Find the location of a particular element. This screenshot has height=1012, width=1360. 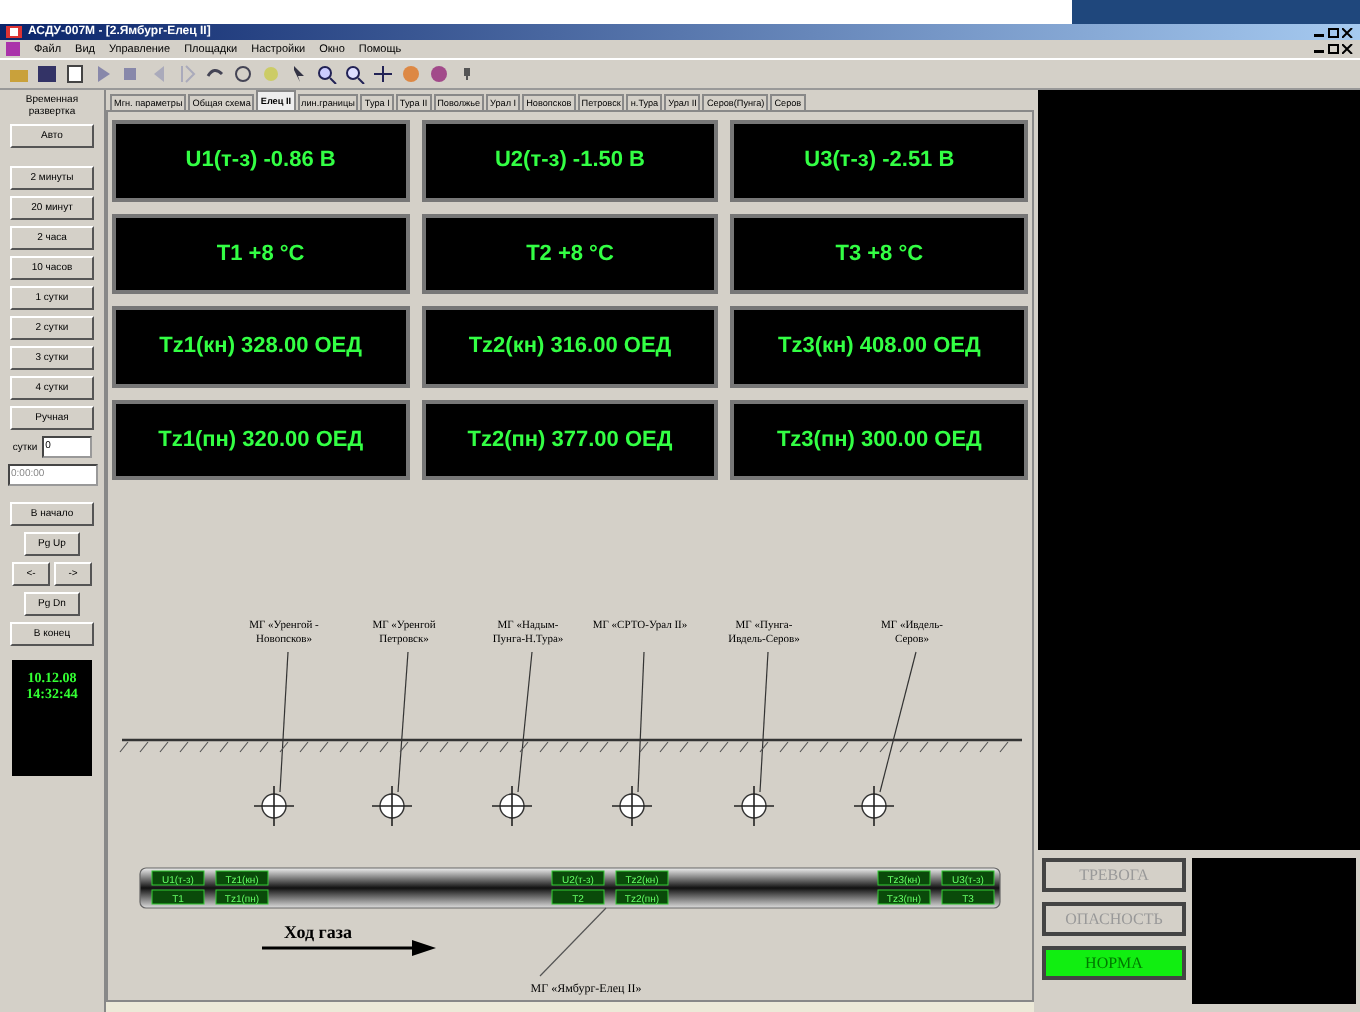

document-icon is located at coordinates (75, 74).